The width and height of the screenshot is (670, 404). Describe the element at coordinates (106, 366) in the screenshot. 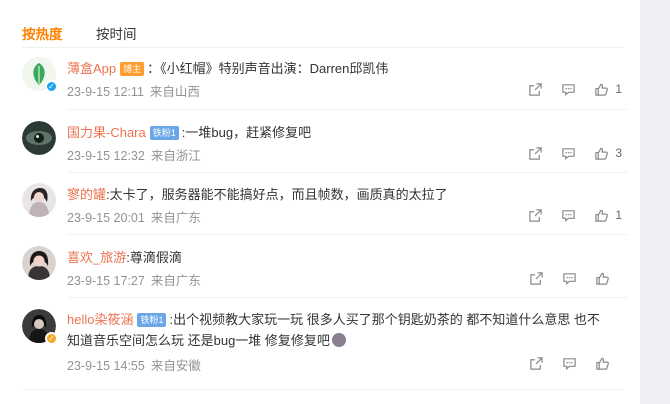

I see `comment-time: 23-9-15 14:55` at that location.